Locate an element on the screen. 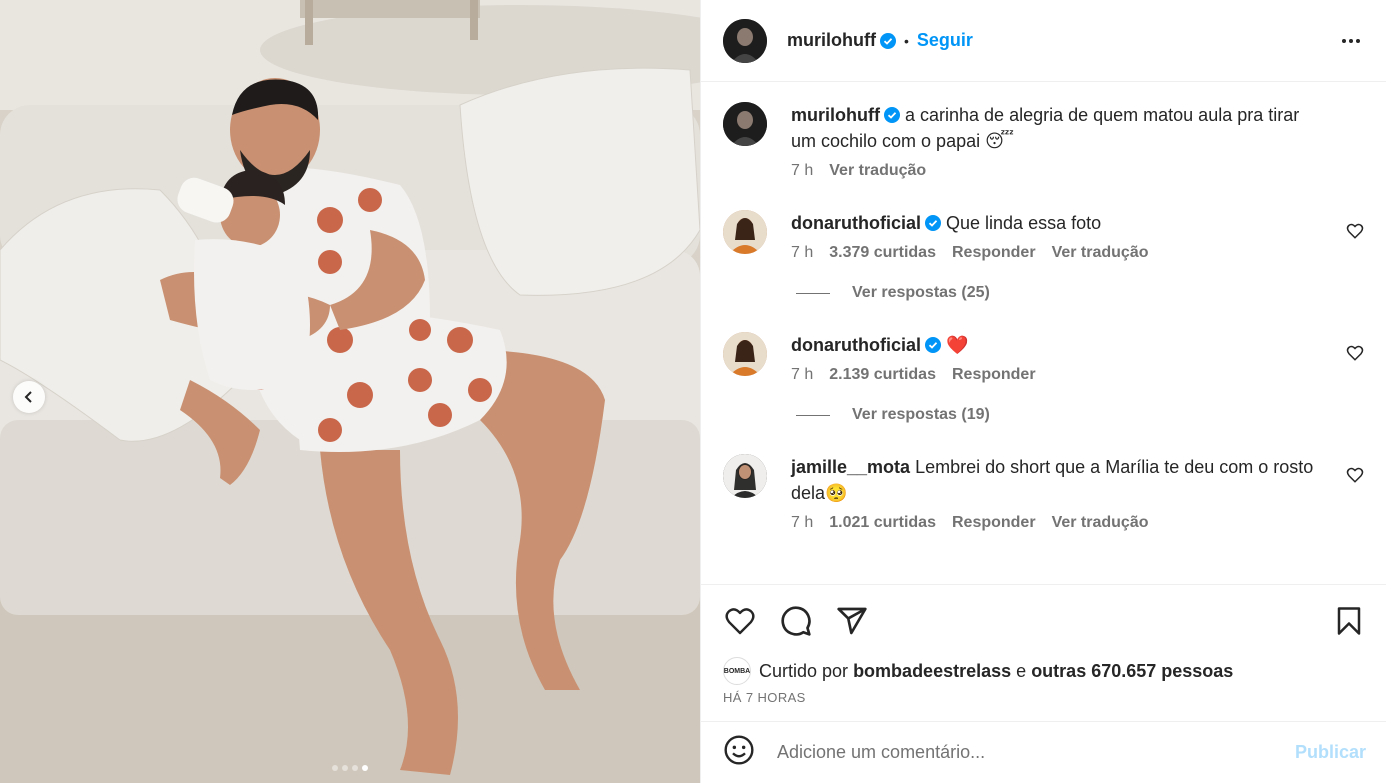 The height and width of the screenshot is (783, 1386). comment-icon is located at coordinates (796, 620).